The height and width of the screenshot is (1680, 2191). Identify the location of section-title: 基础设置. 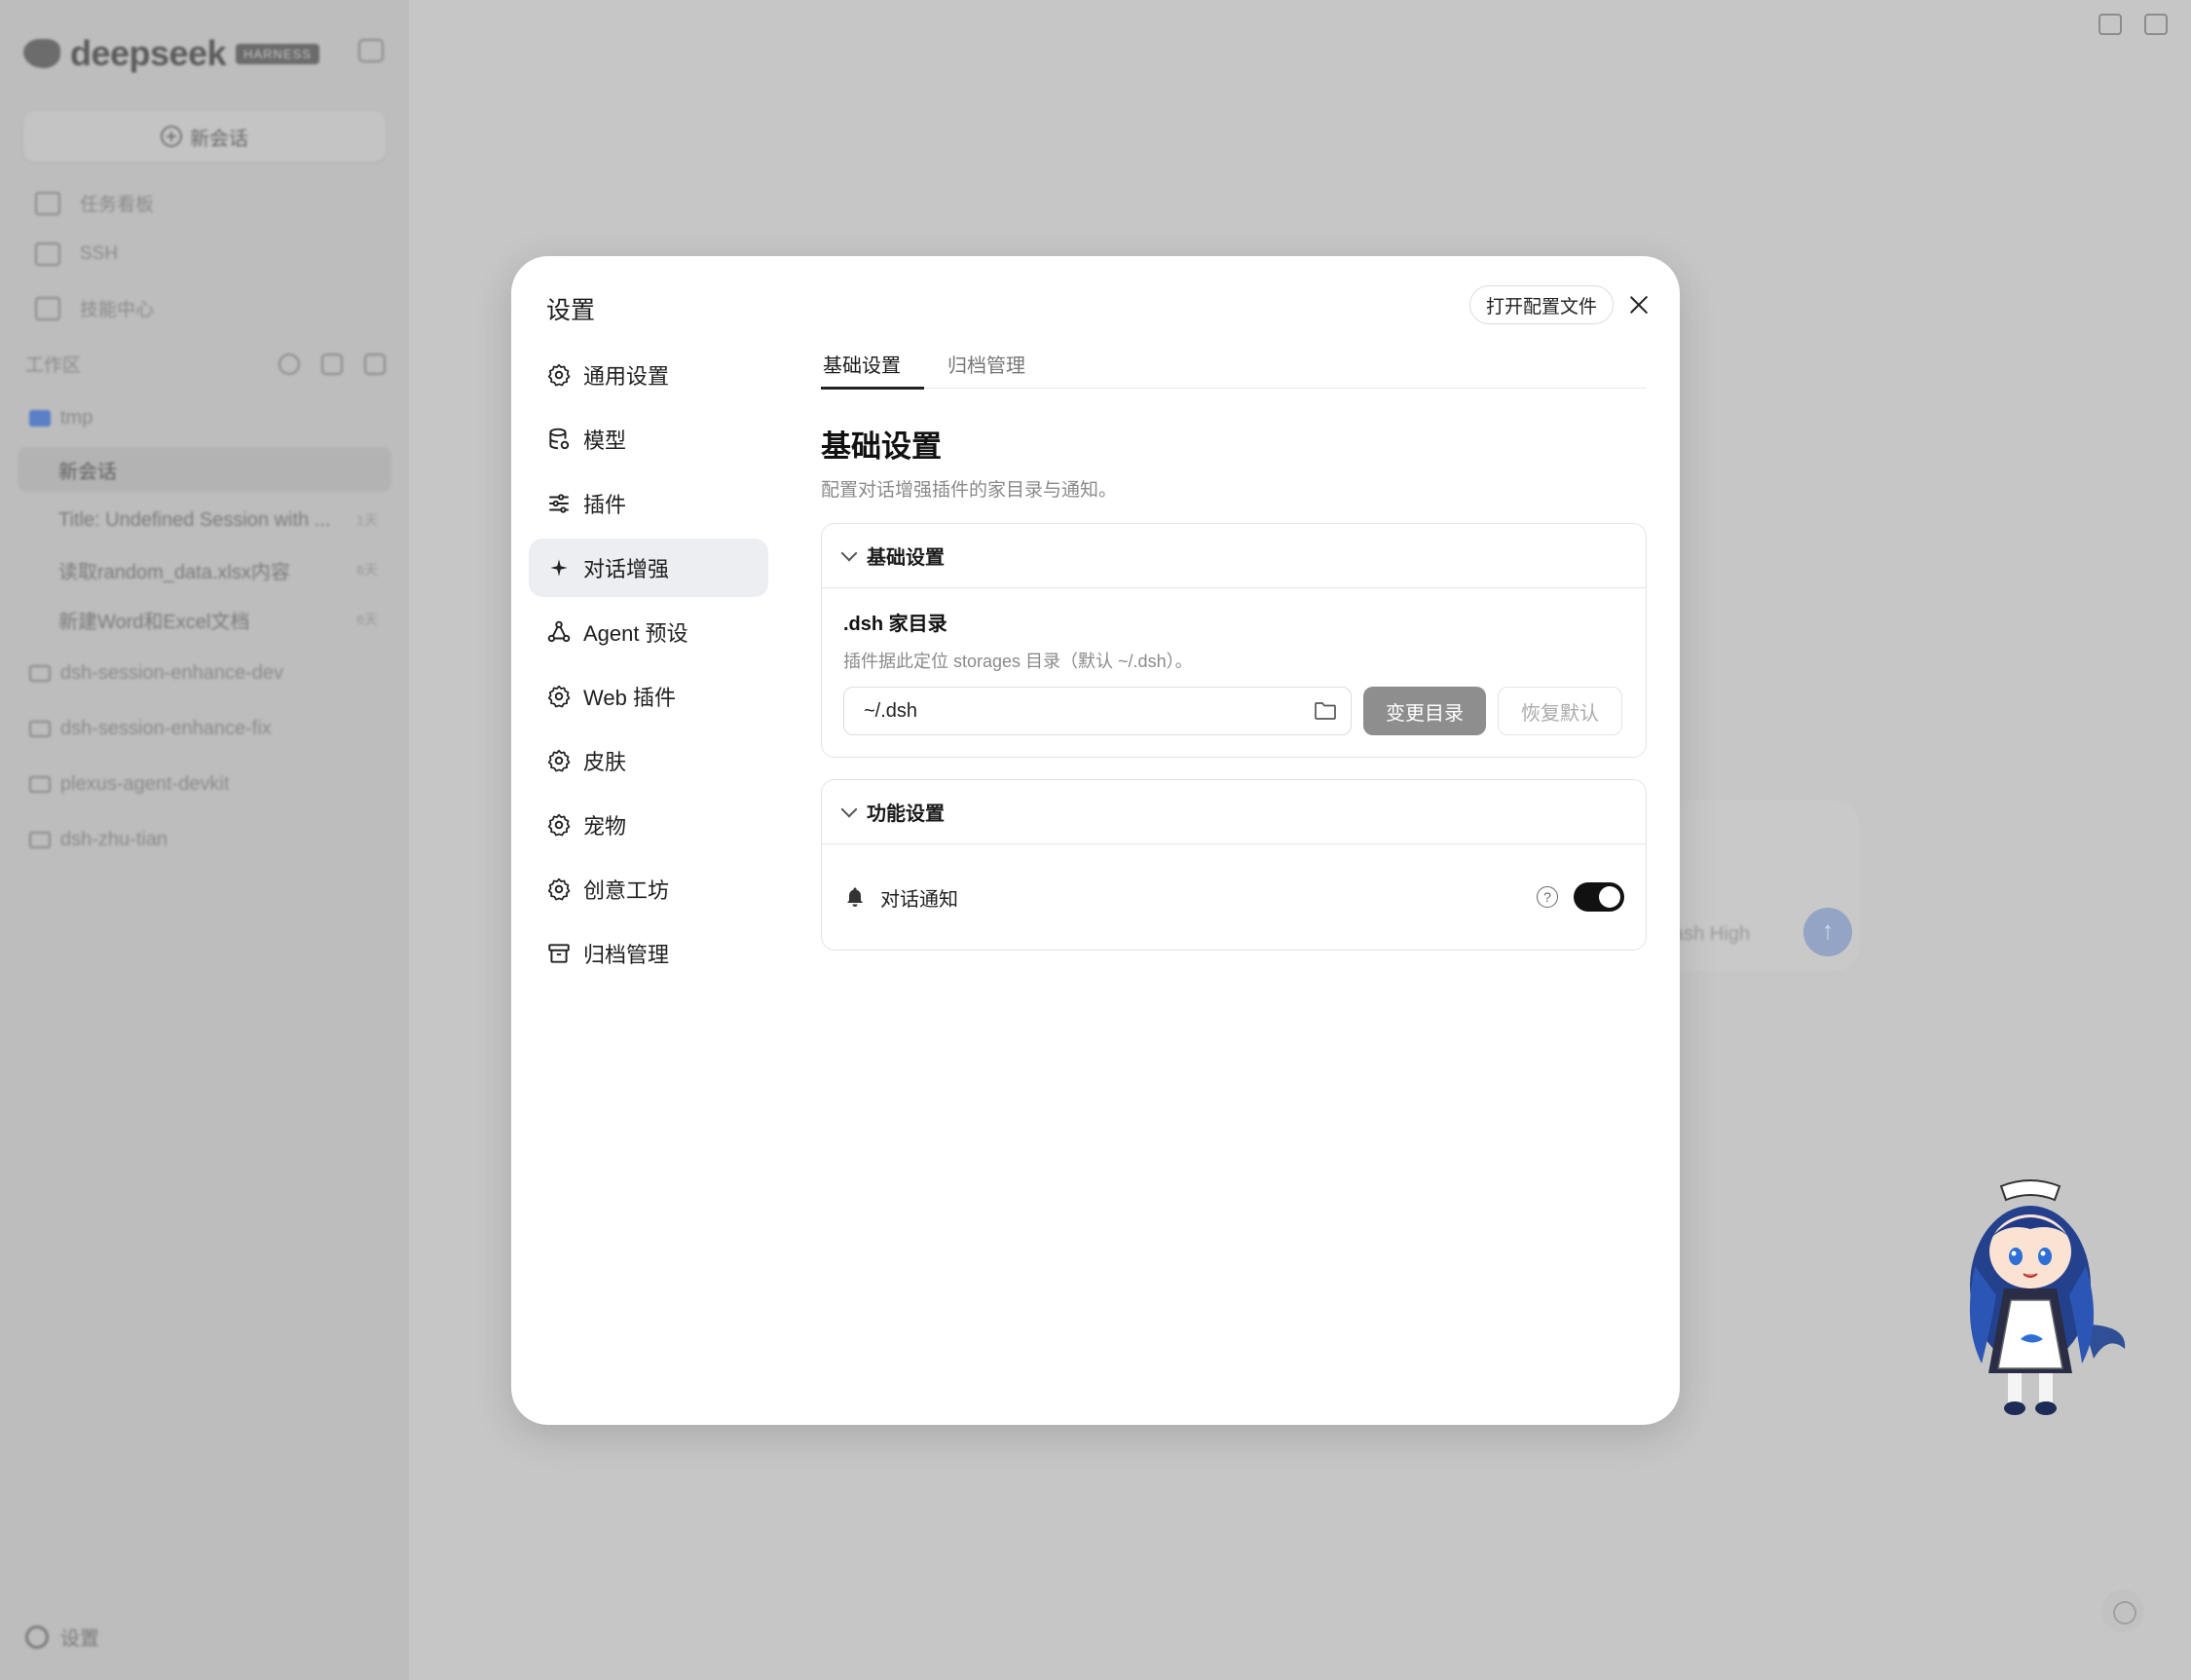
(881, 446).